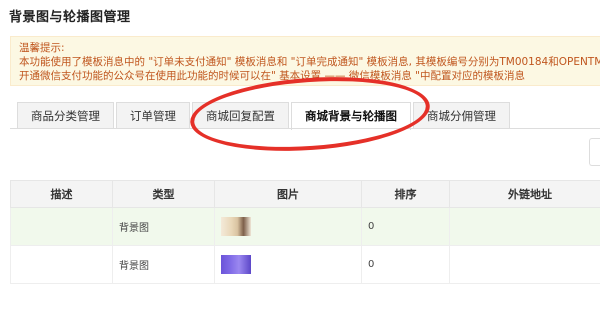 This screenshot has height=326, width=600. What do you see at coordinates (65, 115) in the screenshot?
I see `tab-product-category: 商品分类管理` at bounding box center [65, 115].